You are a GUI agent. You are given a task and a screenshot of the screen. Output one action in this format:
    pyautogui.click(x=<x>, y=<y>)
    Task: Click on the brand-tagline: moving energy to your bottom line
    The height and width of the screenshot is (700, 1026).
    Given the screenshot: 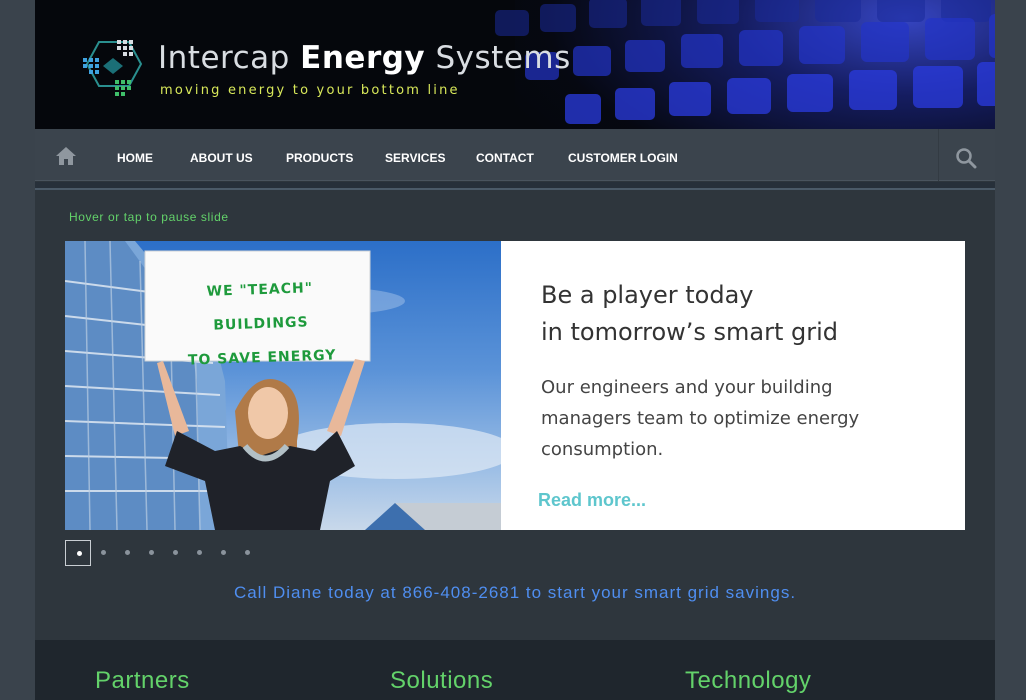 What is the action you would take?
    pyautogui.click(x=310, y=90)
    